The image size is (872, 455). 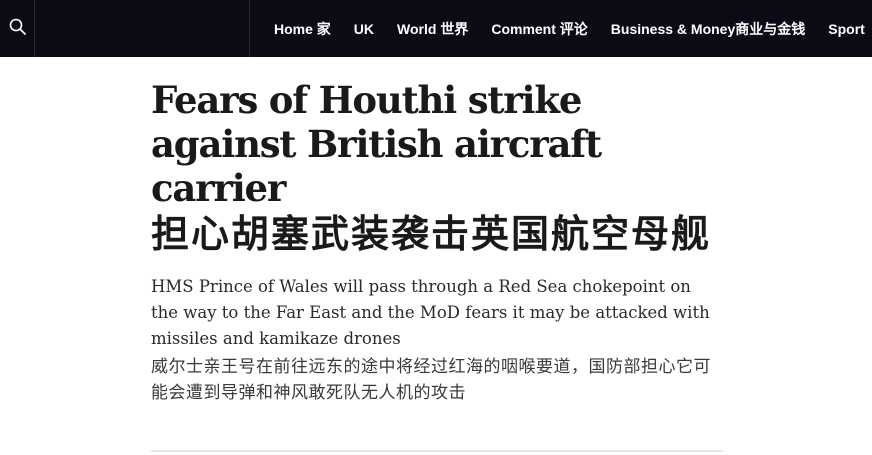 I want to click on nav-divider, so click(x=249, y=28).